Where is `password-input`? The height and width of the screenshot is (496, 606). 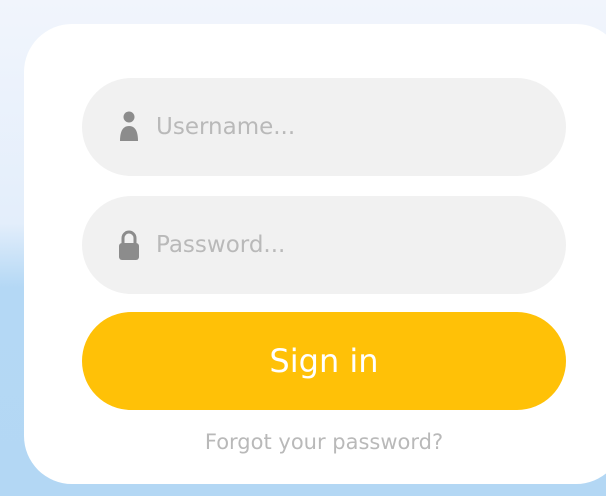
password-input is located at coordinates (346, 245).